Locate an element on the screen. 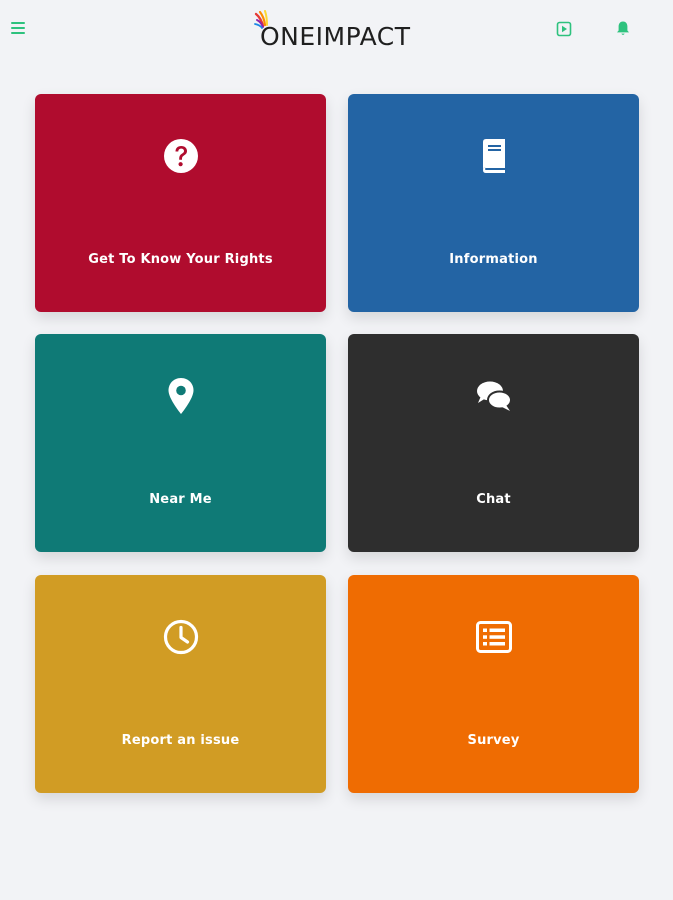 Image resolution: width=673 pixels, height=900 pixels. tile-survey: Survey is located at coordinates (493, 684).